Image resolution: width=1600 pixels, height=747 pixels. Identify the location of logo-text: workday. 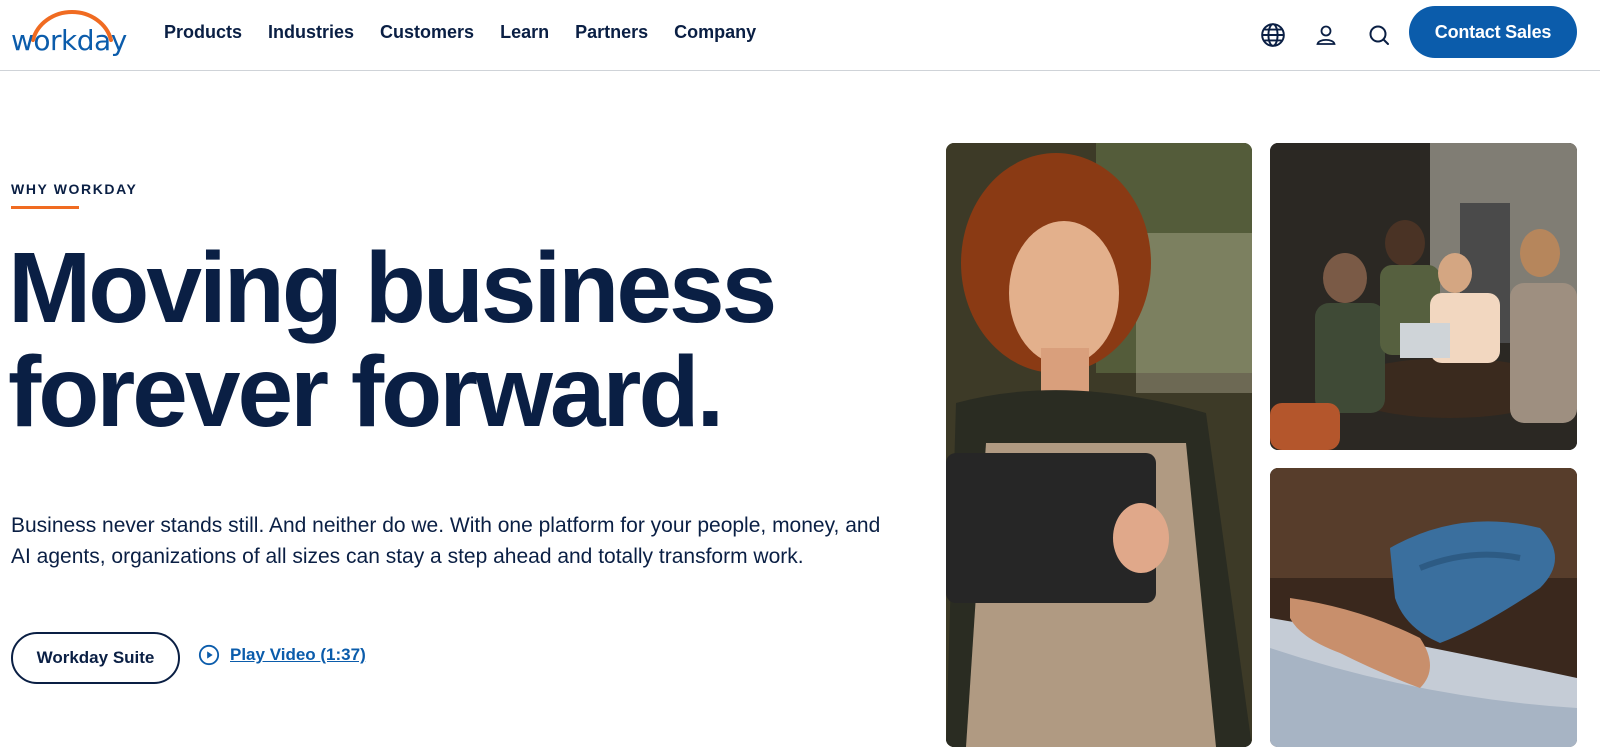
(69, 40).